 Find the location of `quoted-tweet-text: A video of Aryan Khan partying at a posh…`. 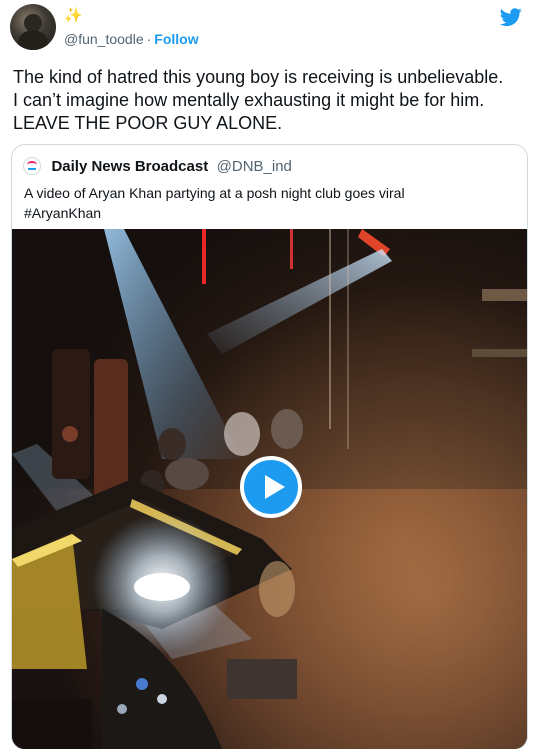

quoted-tweet-text: A video of Aryan Khan partying at a posh… is located at coordinates (271, 203).